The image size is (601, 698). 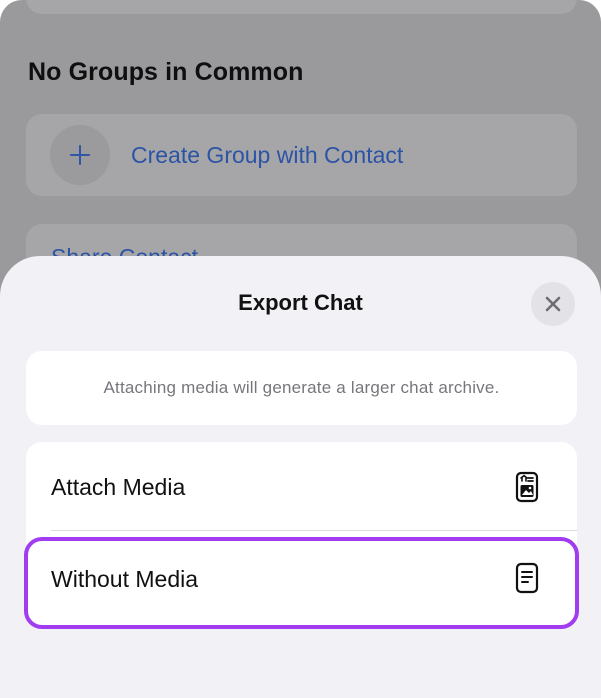 What do you see at coordinates (301, 7) in the screenshot?
I see `background-top-card` at bounding box center [301, 7].